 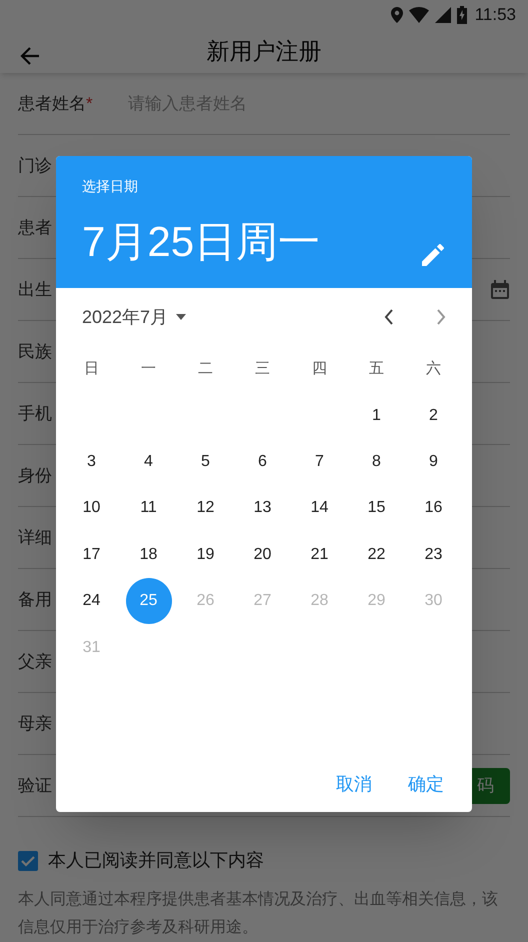 I want to click on location-icon, so click(x=396, y=14).